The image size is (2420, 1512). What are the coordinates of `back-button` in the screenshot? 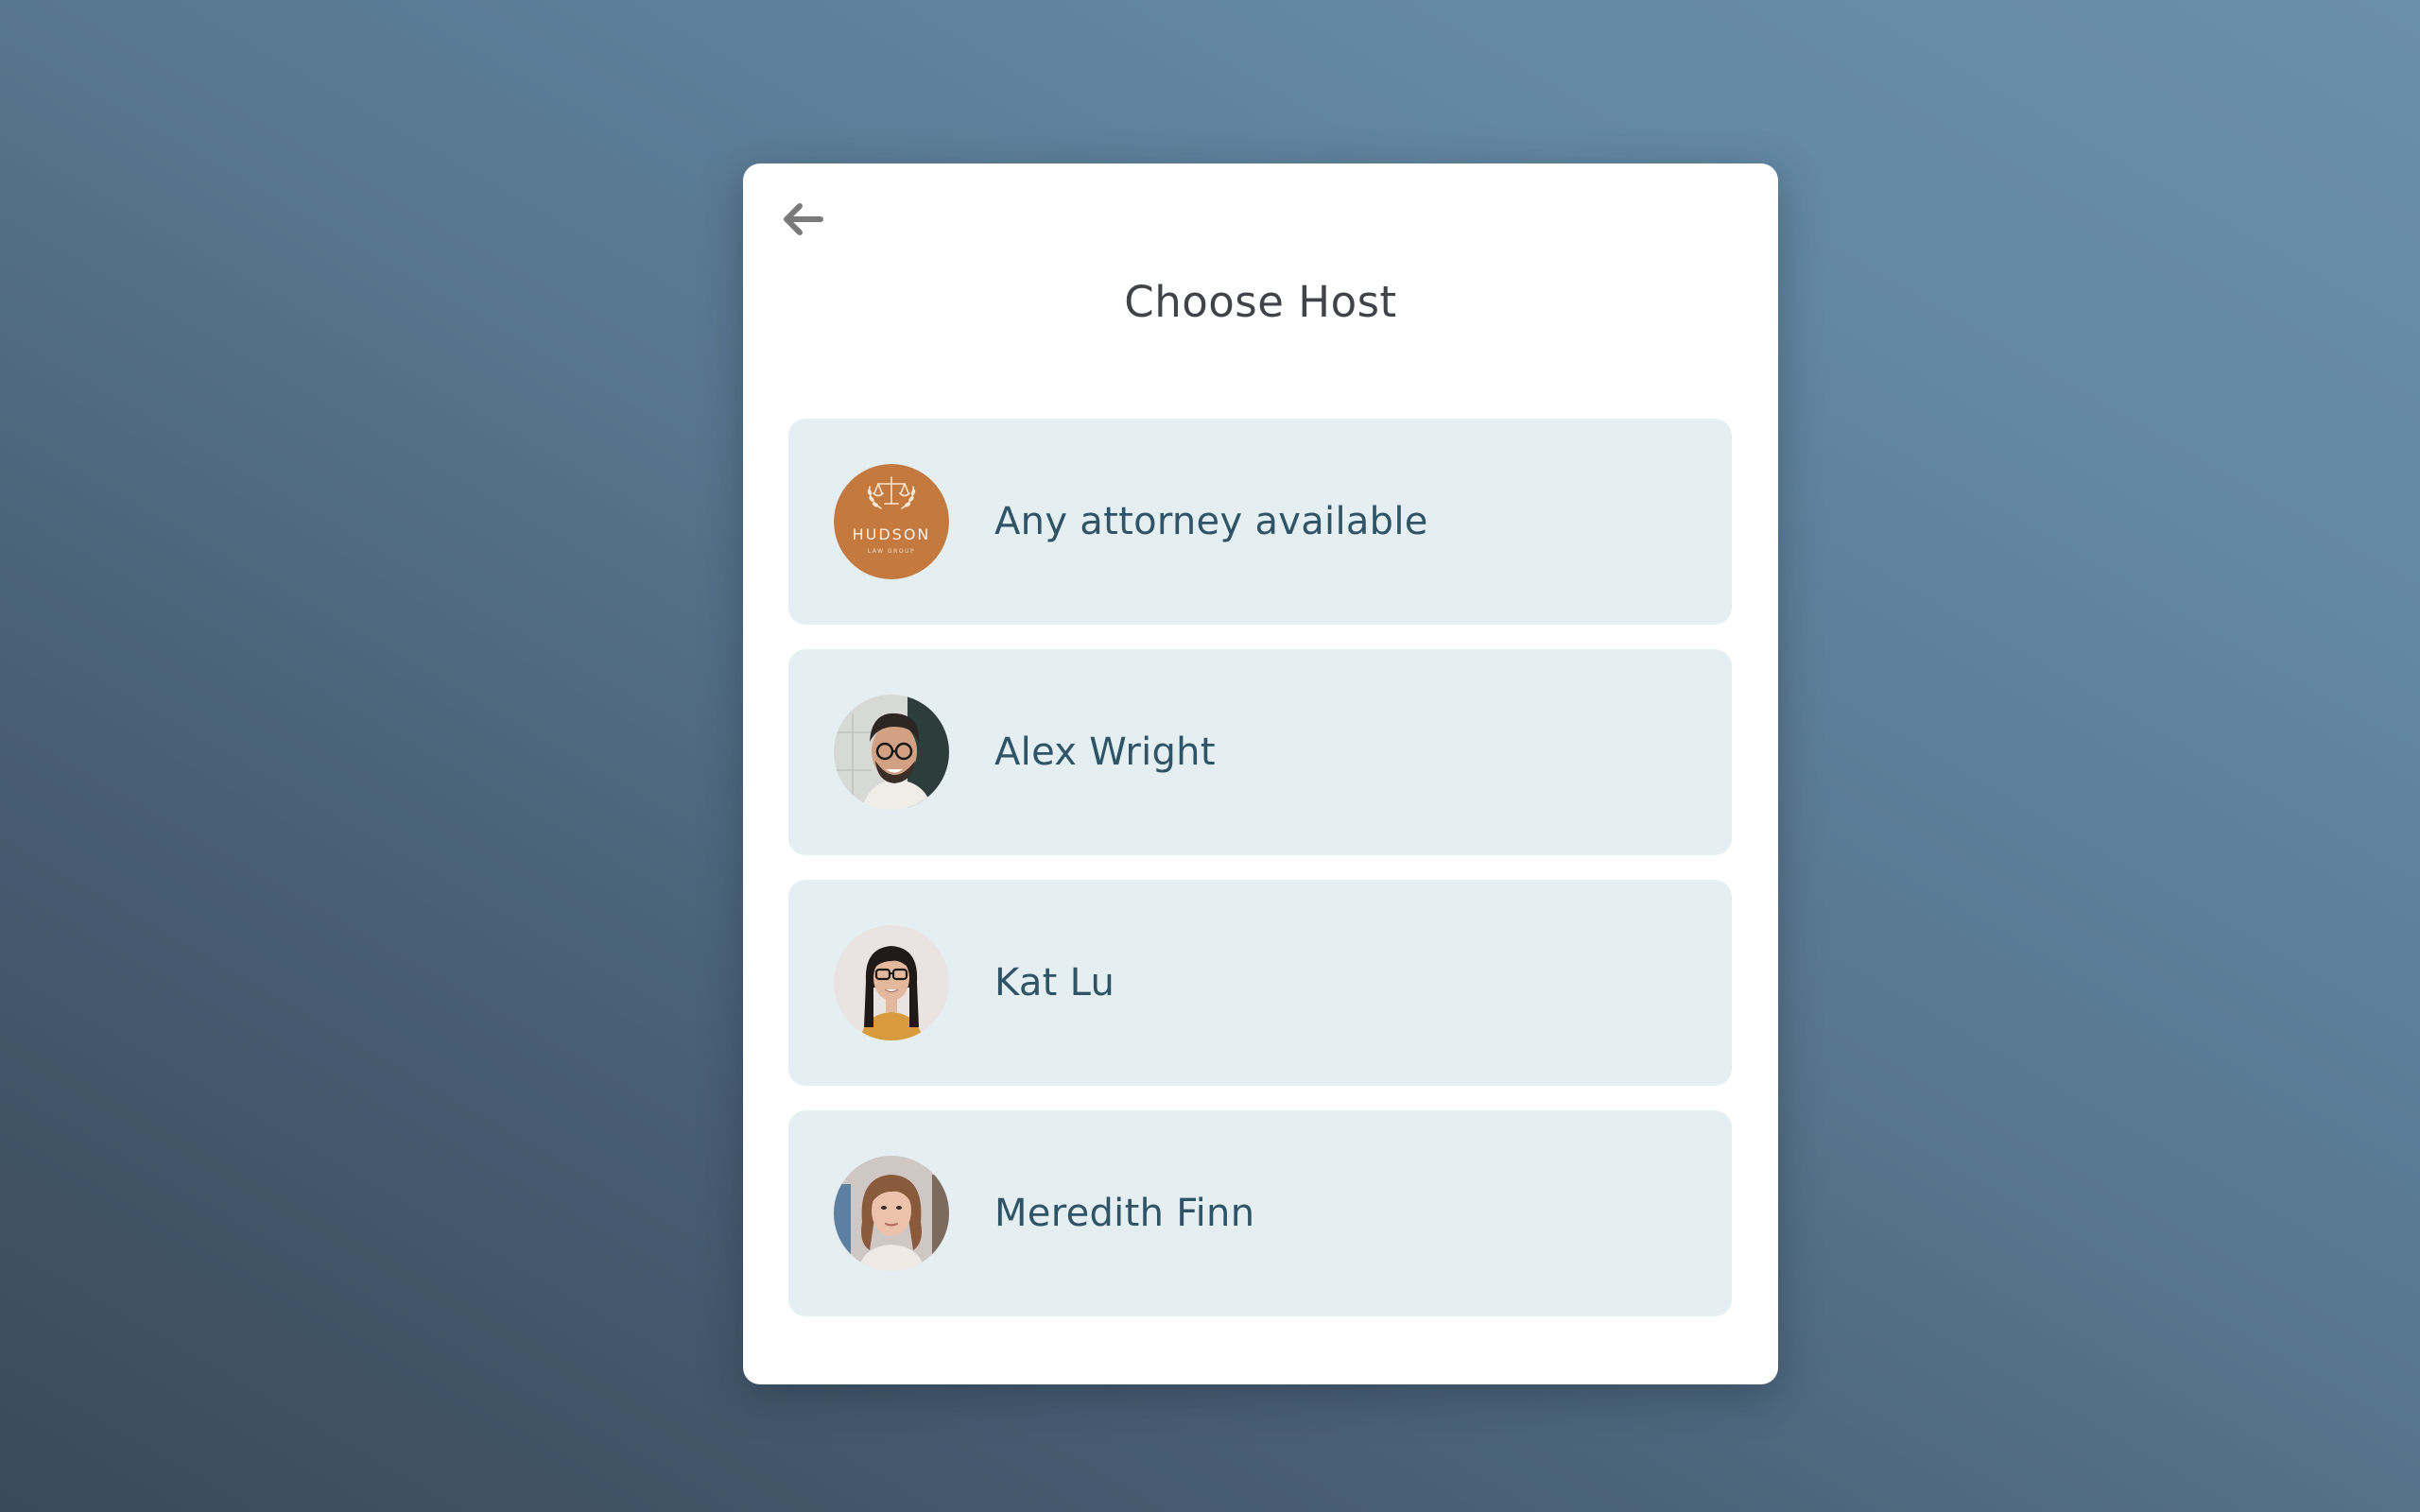 It's located at (802, 219).